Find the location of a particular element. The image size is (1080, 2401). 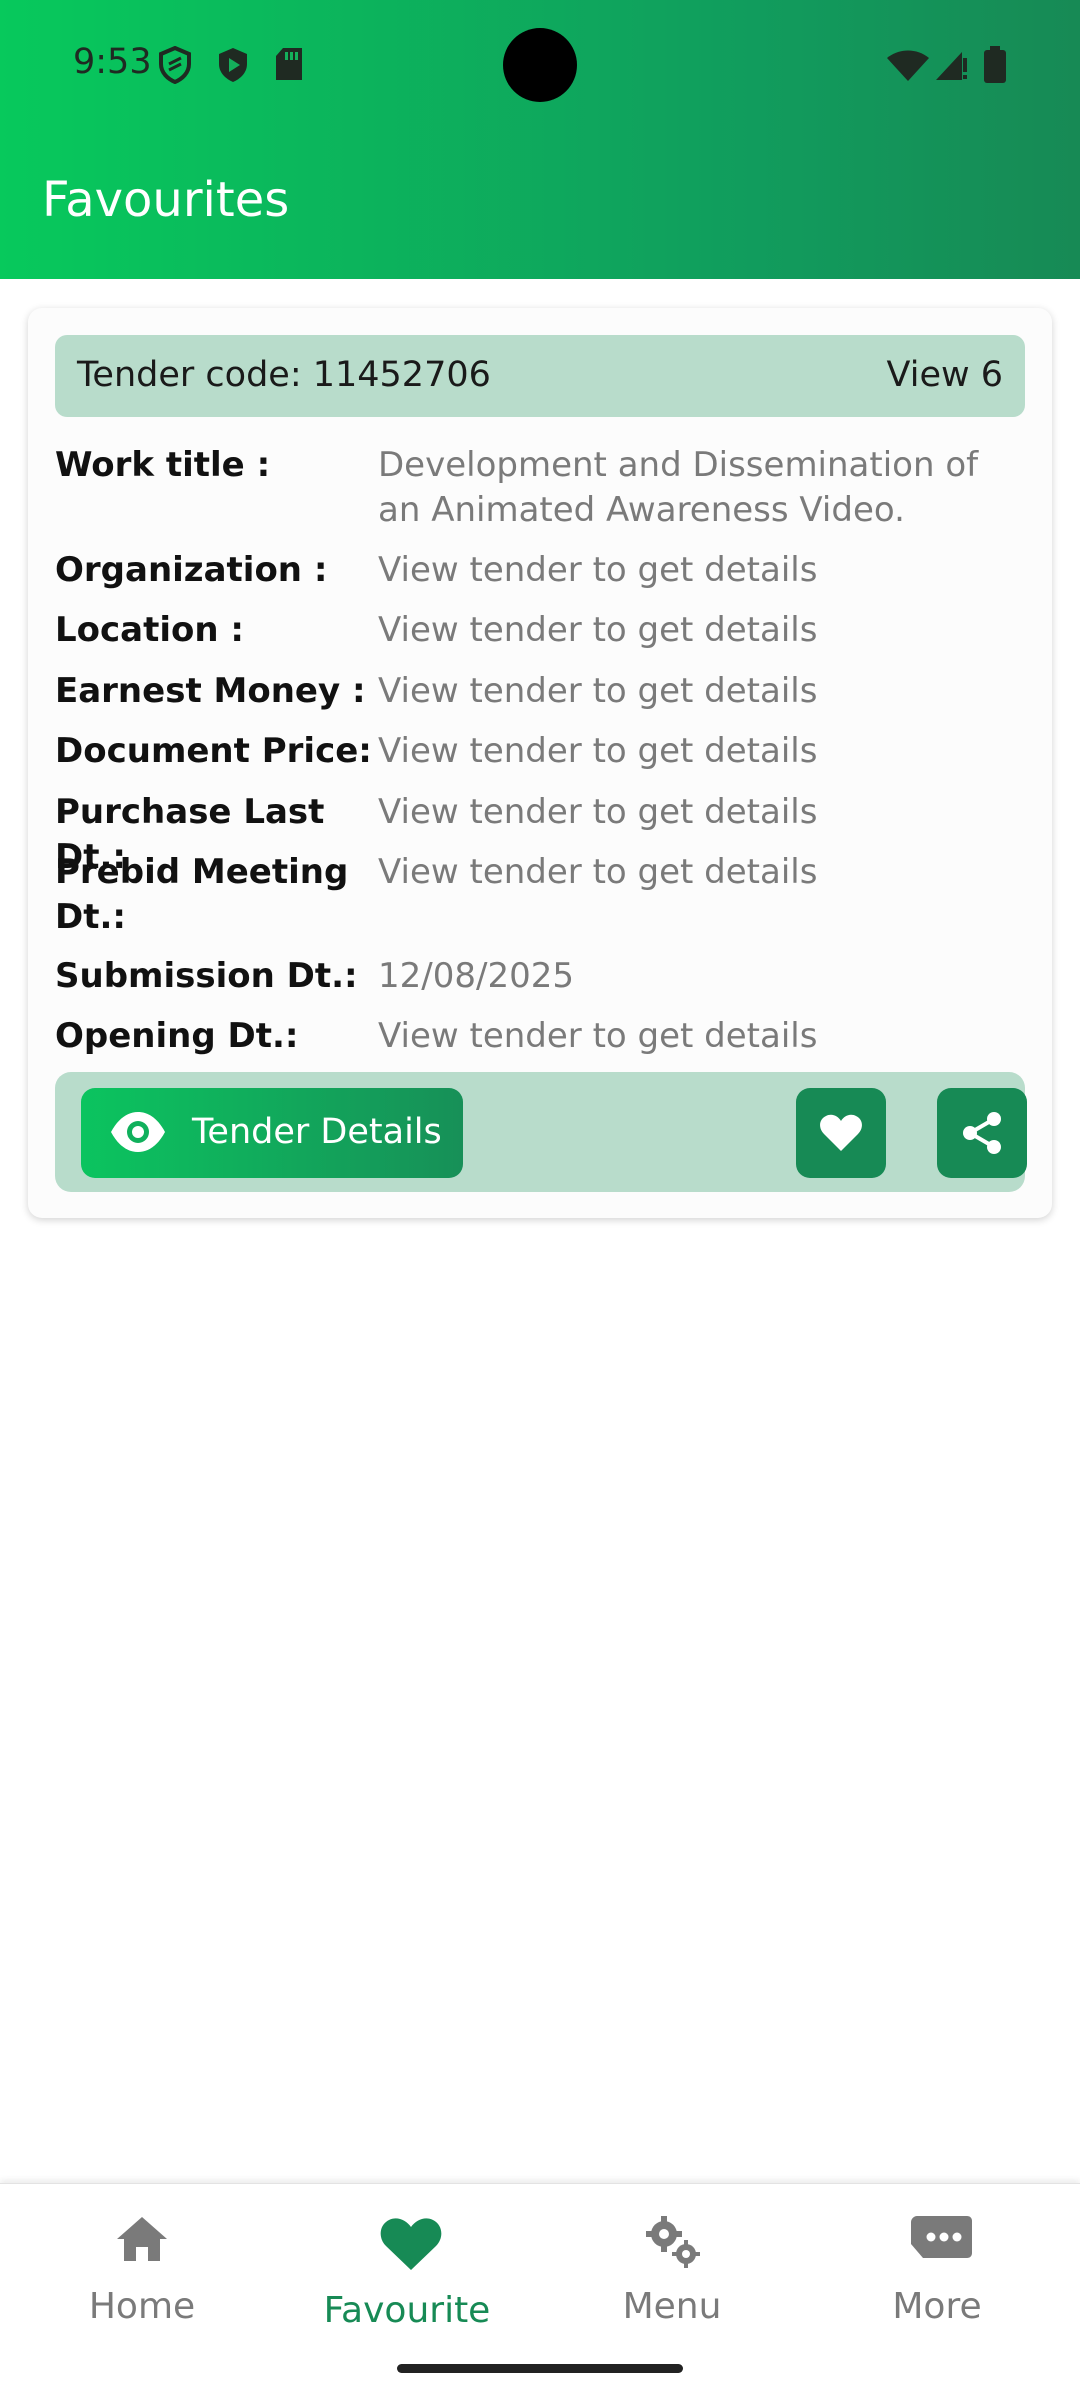

nav-more: More is located at coordinates (937, 2269).